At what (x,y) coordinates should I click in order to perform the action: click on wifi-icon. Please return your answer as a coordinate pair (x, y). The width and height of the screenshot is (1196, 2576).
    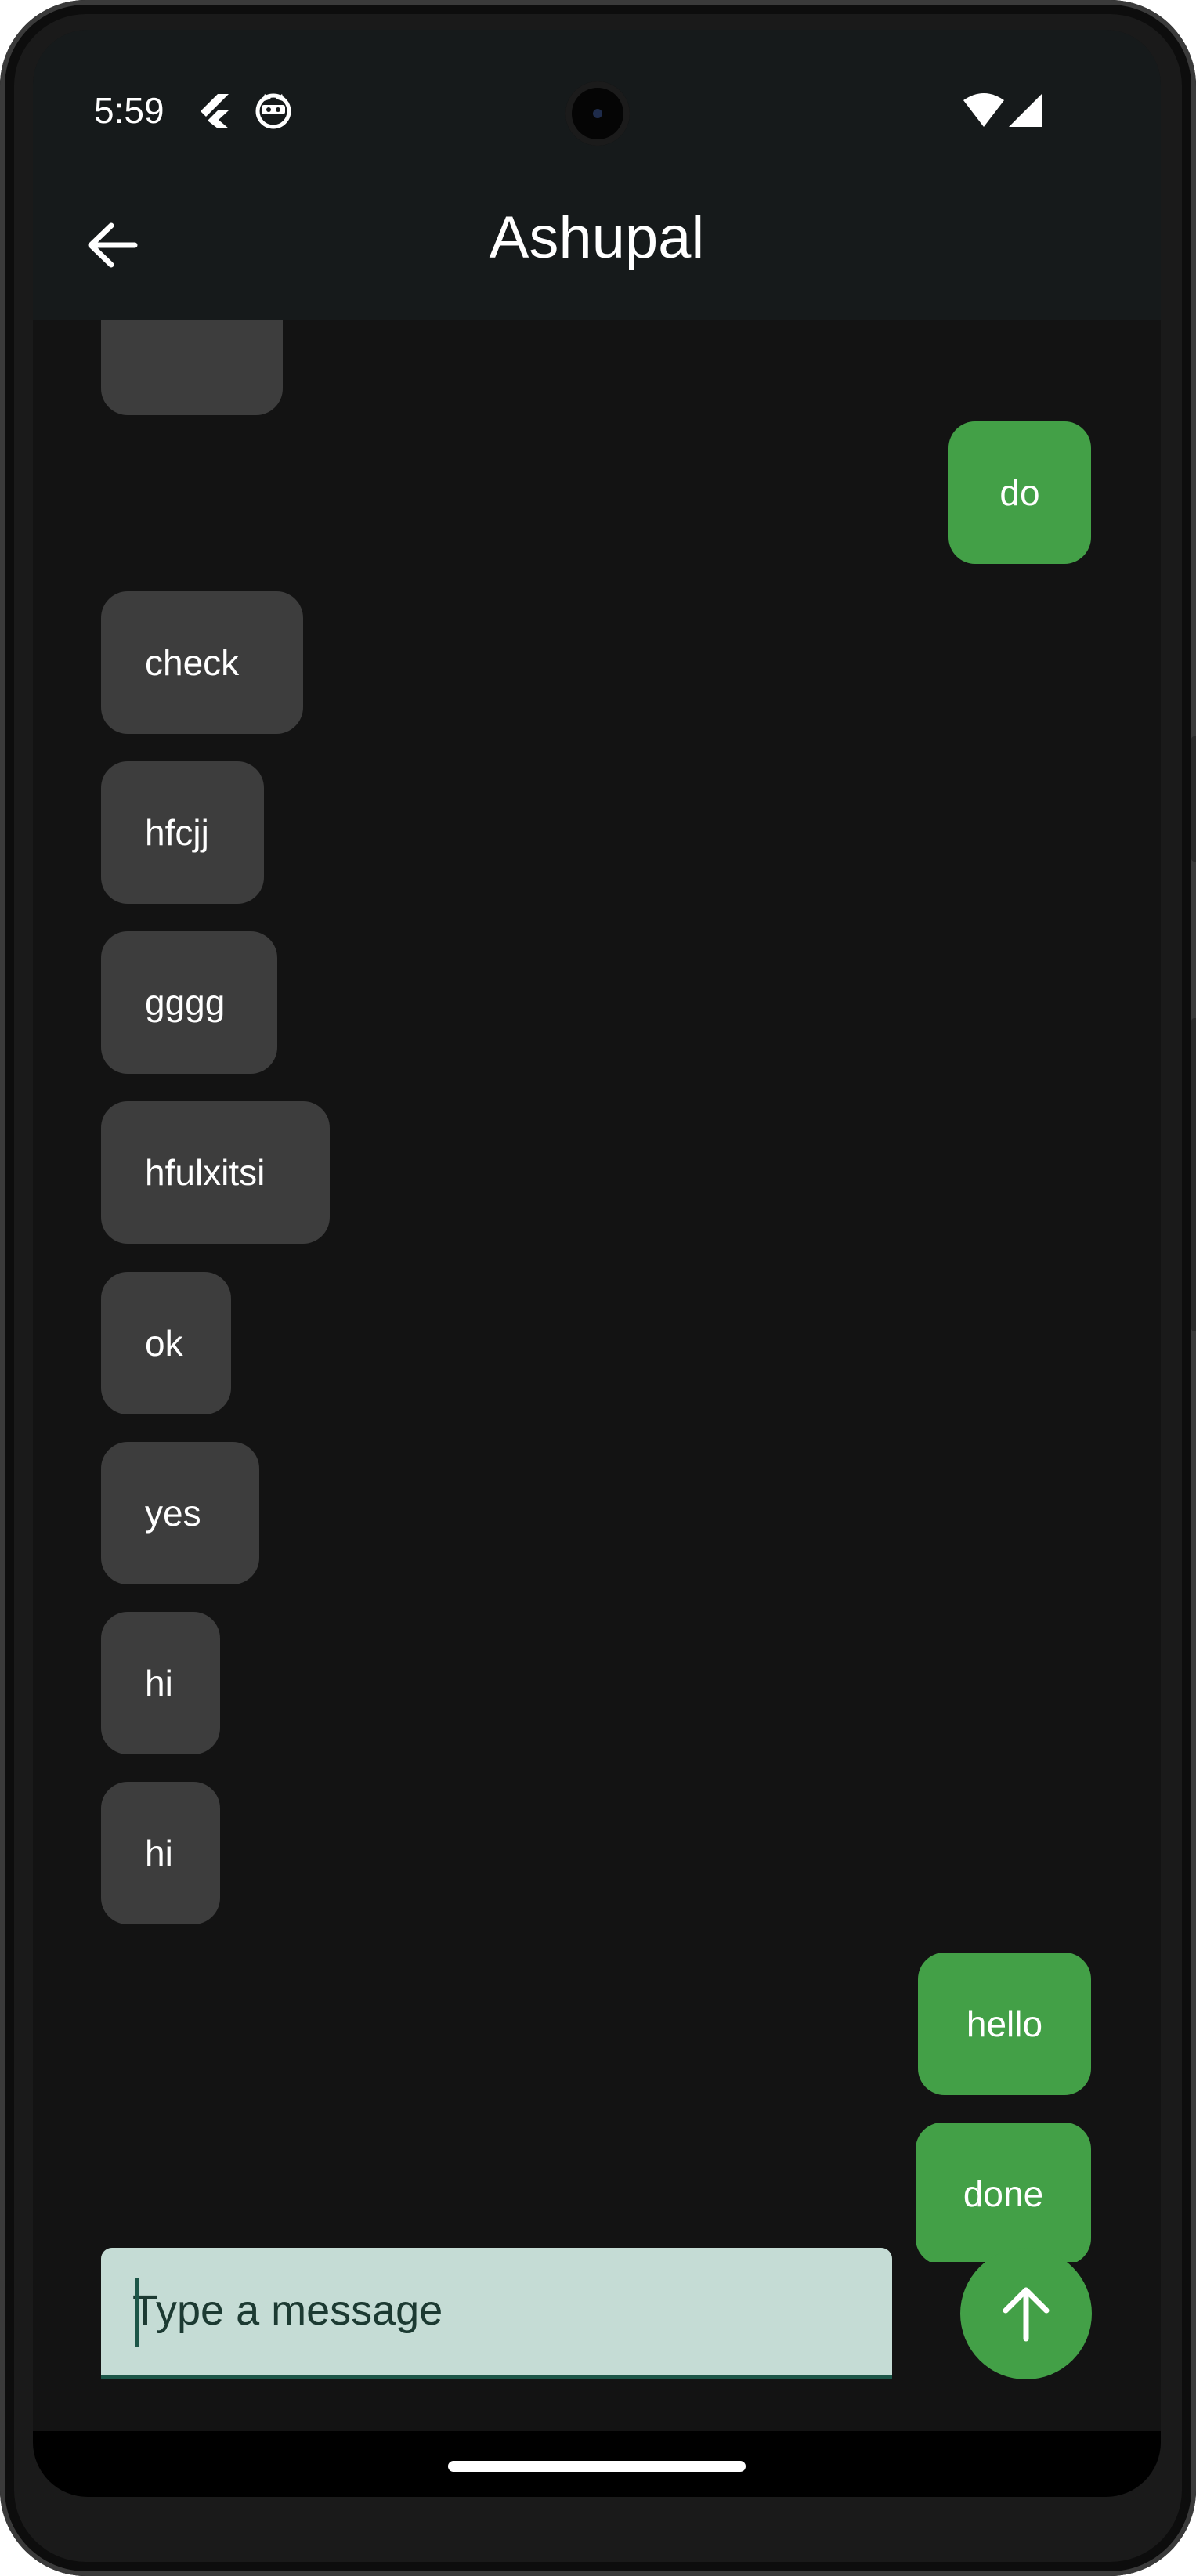
    Looking at the image, I should click on (984, 110).